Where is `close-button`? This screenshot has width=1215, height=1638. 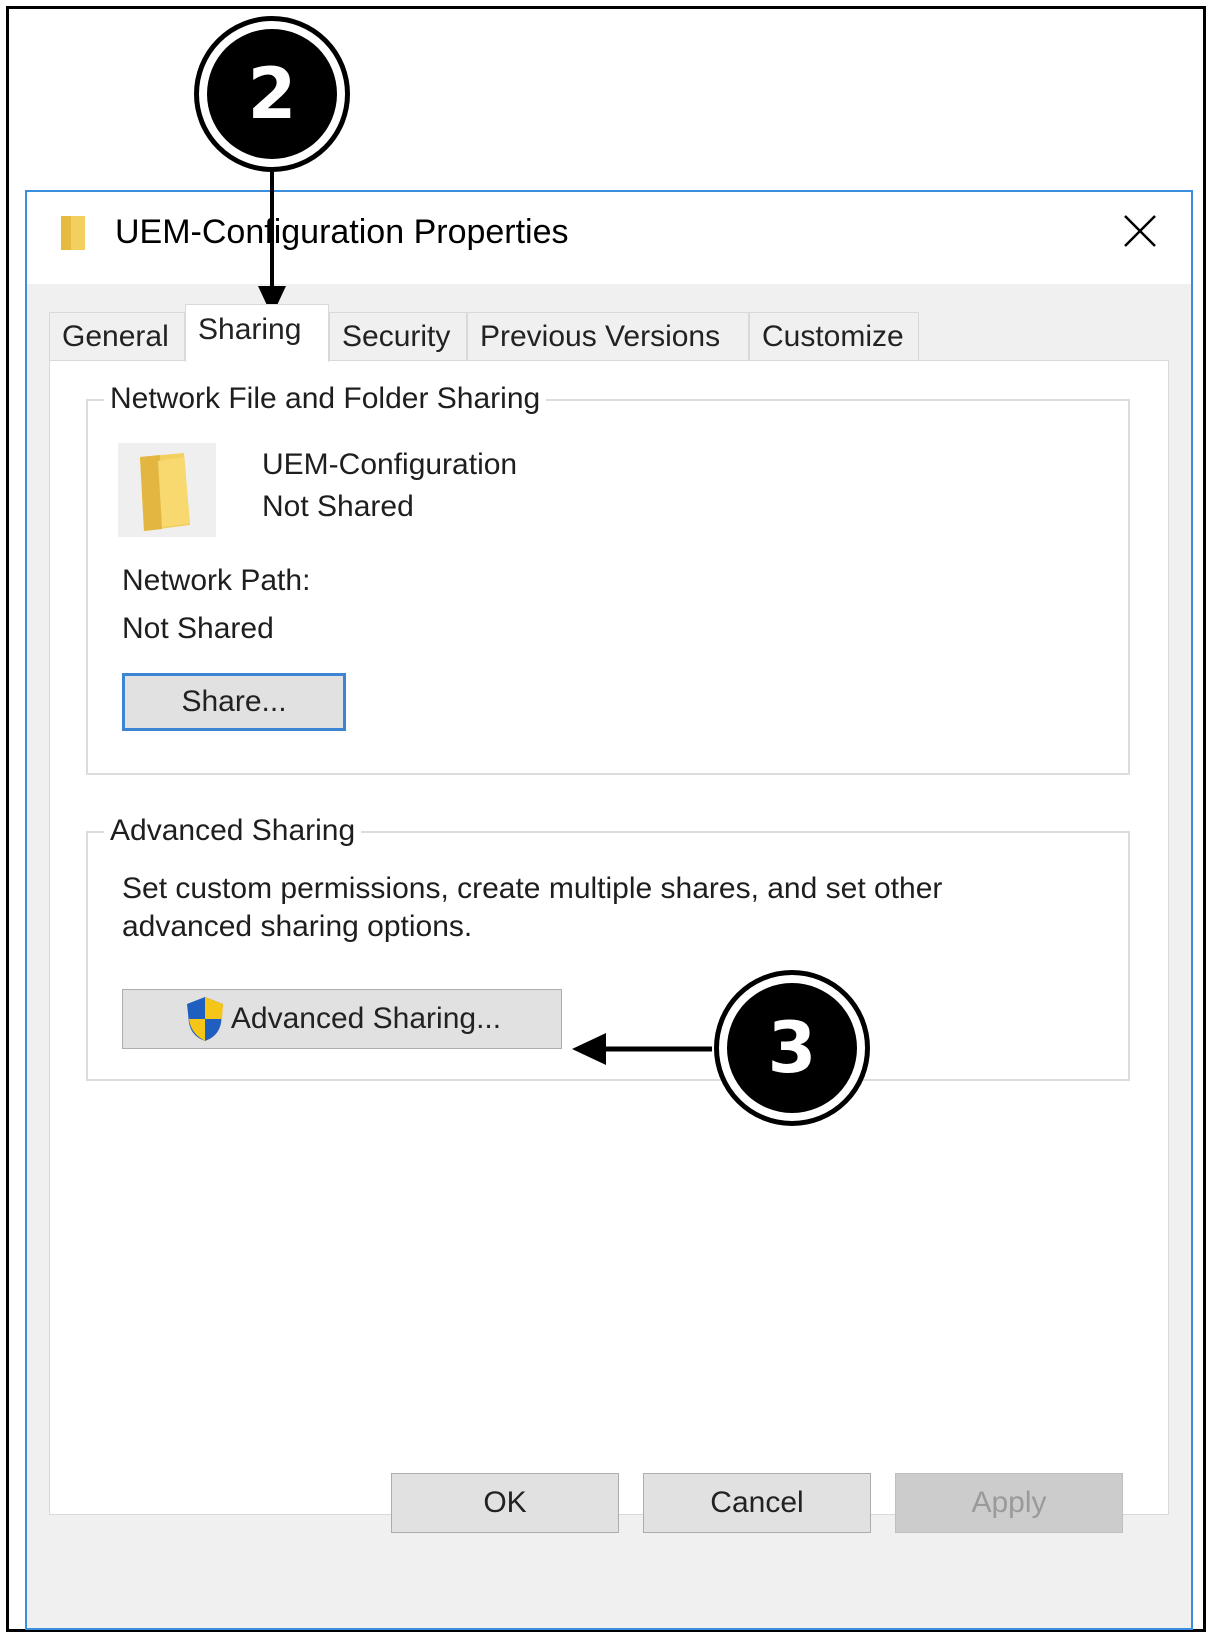
close-button is located at coordinates (1140, 231).